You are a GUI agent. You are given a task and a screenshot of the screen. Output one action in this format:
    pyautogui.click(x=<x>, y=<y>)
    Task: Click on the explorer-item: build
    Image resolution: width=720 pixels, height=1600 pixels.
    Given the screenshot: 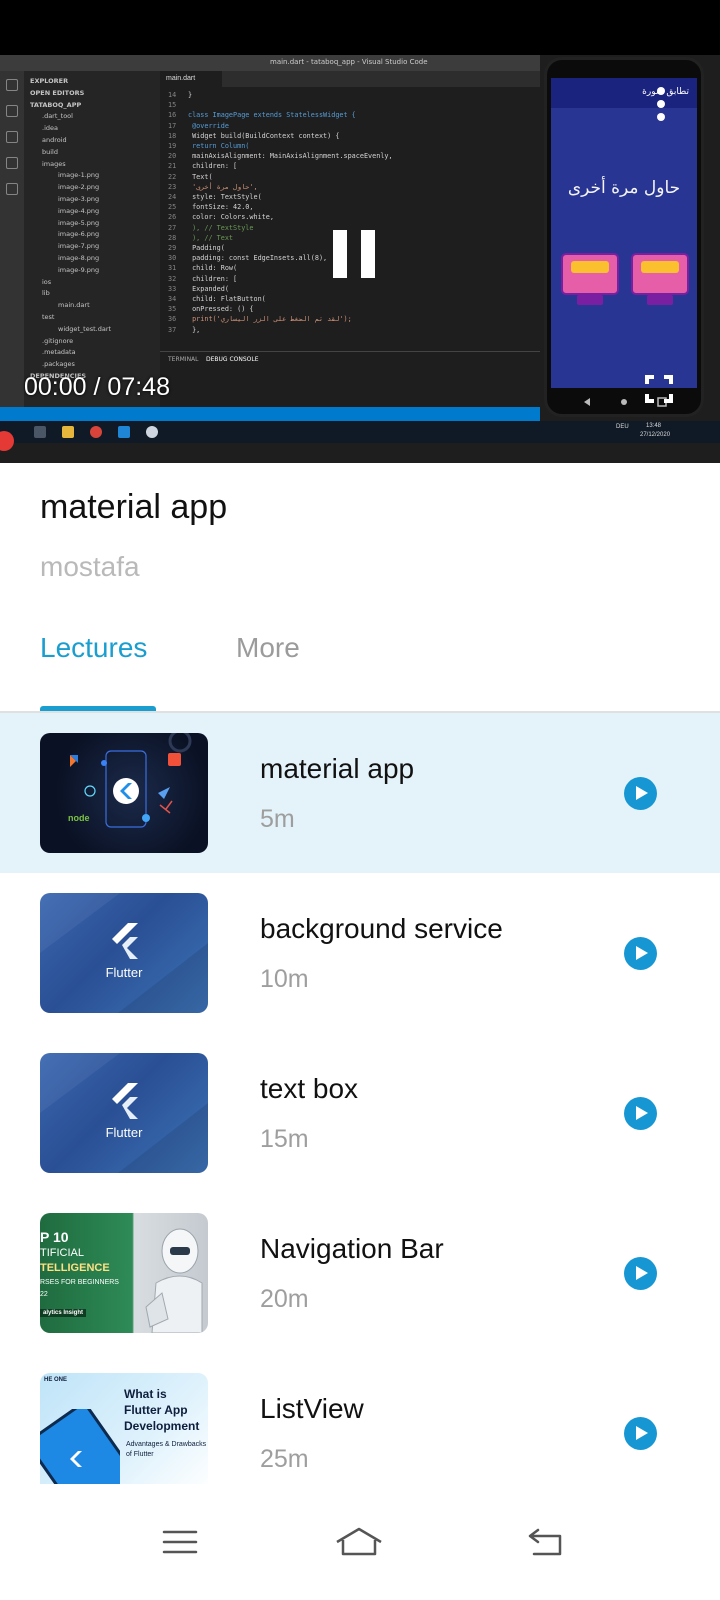 What is the action you would take?
    pyautogui.click(x=50, y=151)
    